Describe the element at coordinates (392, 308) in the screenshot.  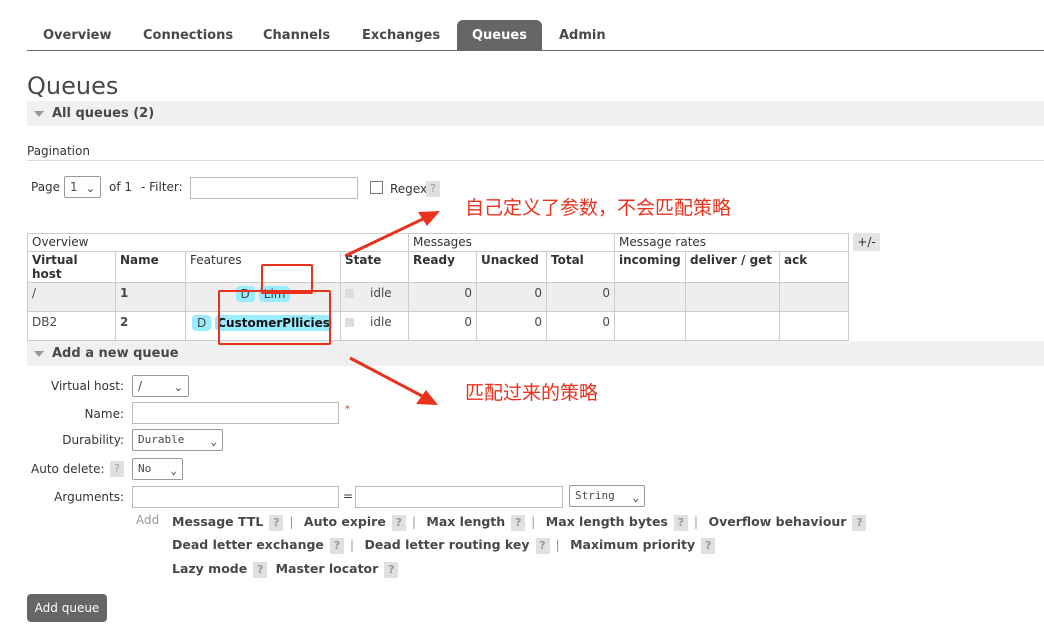
I see `annotation-arrows` at that location.